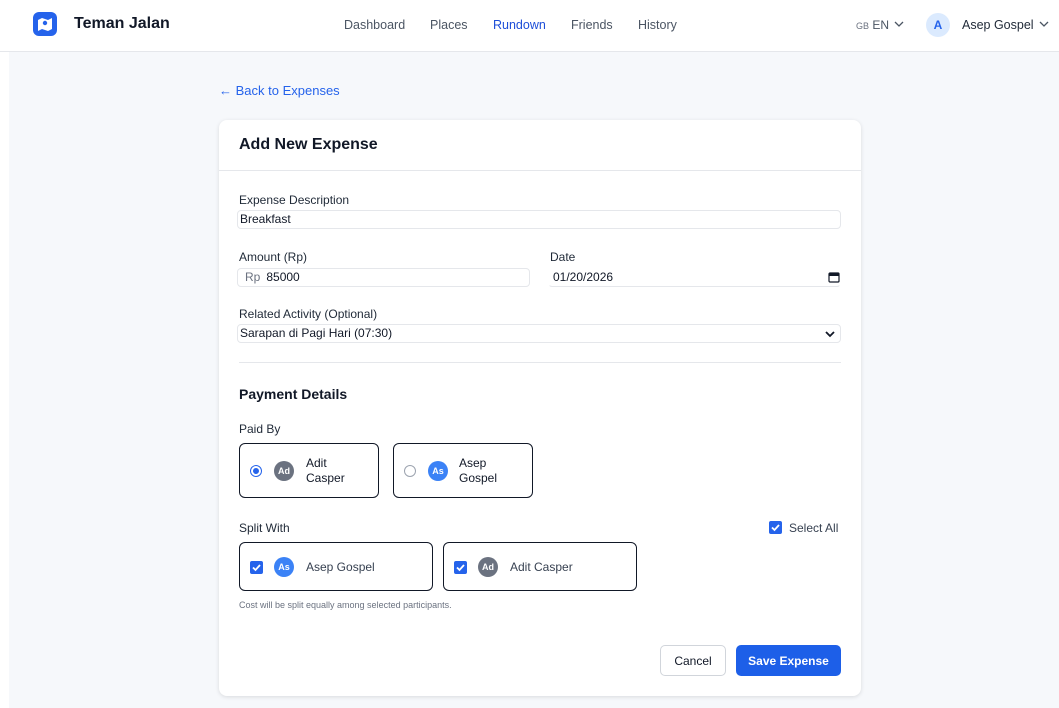 This screenshot has width=1059, height=708. Describe the element at coordinates (478, 478) in the screenshot. I see `paid-by-name-asep-last: Gospel` at that location.